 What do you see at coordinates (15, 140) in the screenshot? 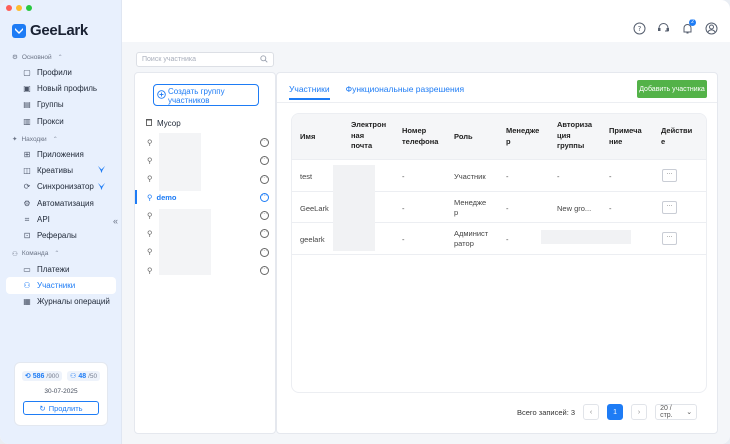
I see `finds-section-icon: ✦` at bounding box center [15, 140].